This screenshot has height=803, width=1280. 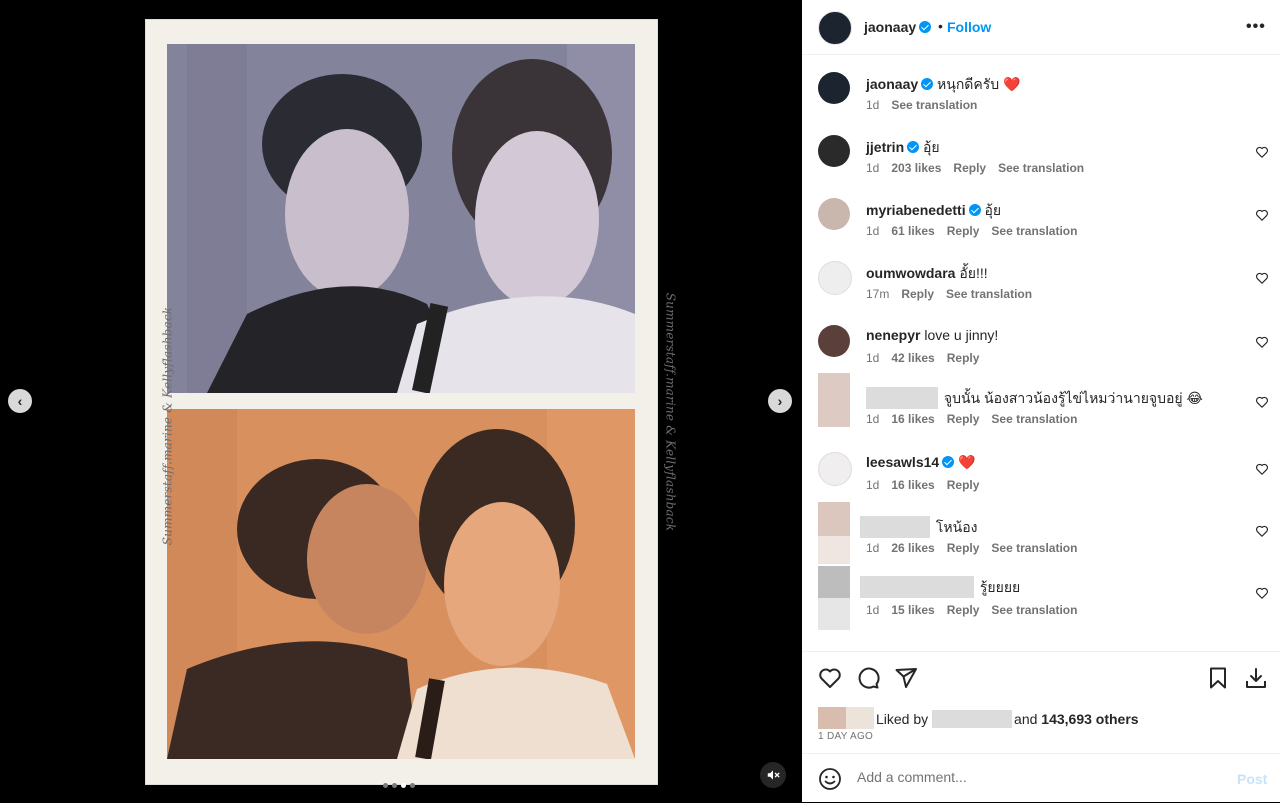 I want to click on liked-by-avatars, so click(x=846, y=718).